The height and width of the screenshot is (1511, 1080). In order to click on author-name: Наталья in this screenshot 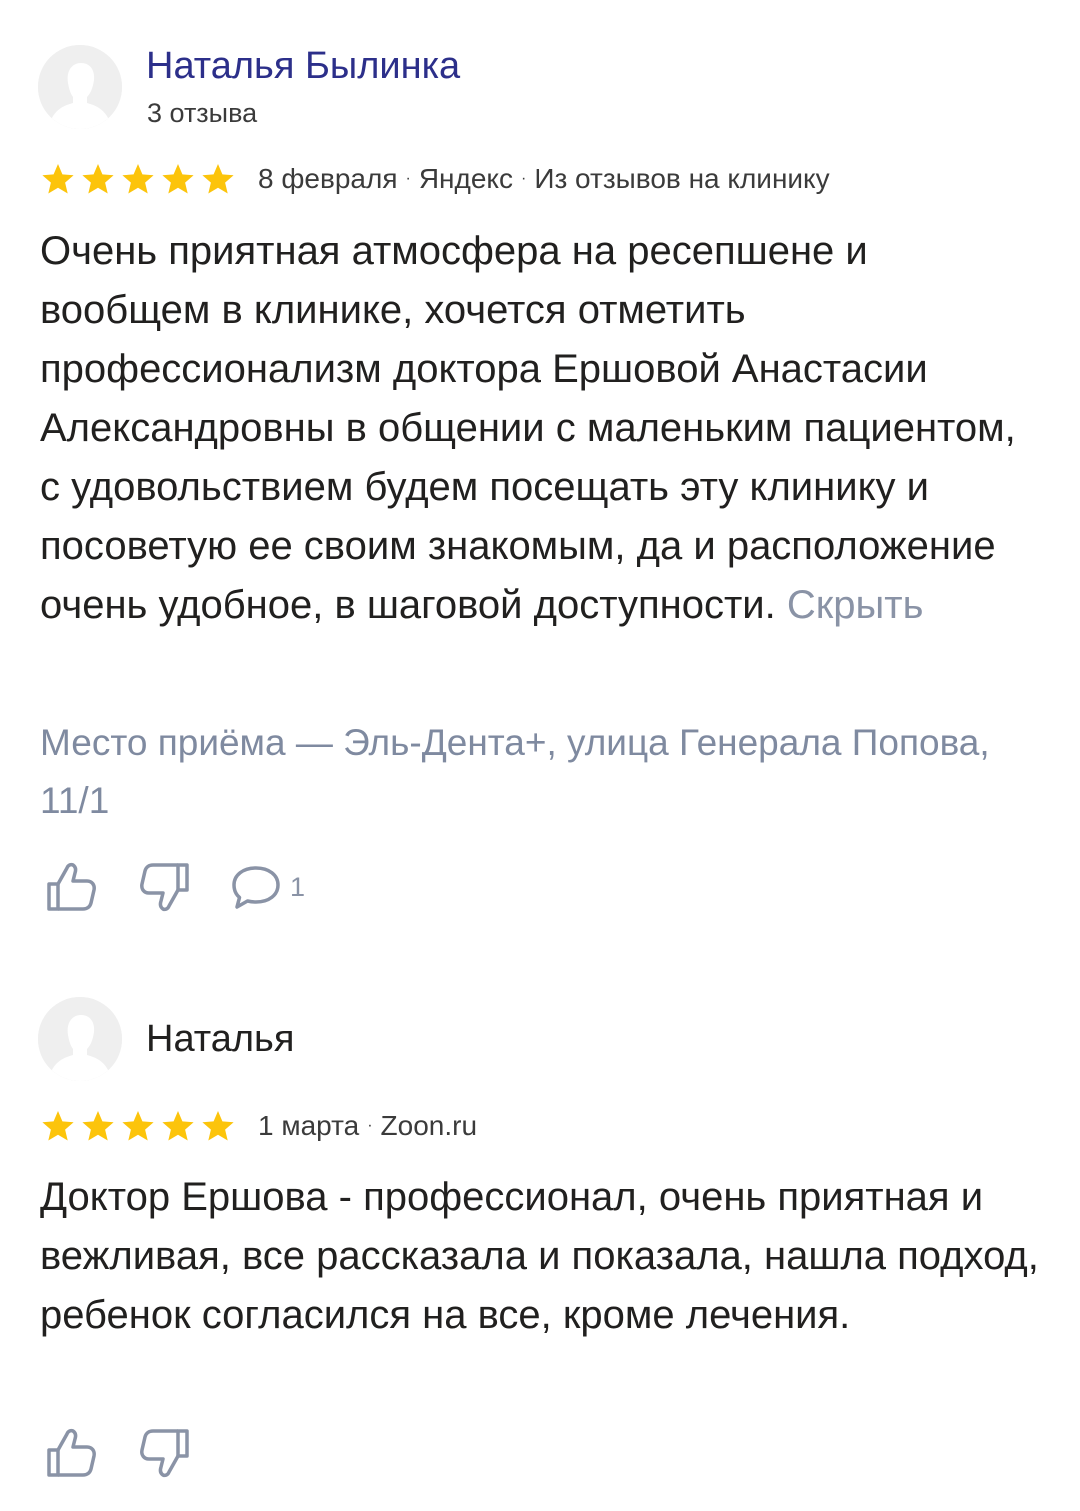, I will do `click(220, 1039)`.